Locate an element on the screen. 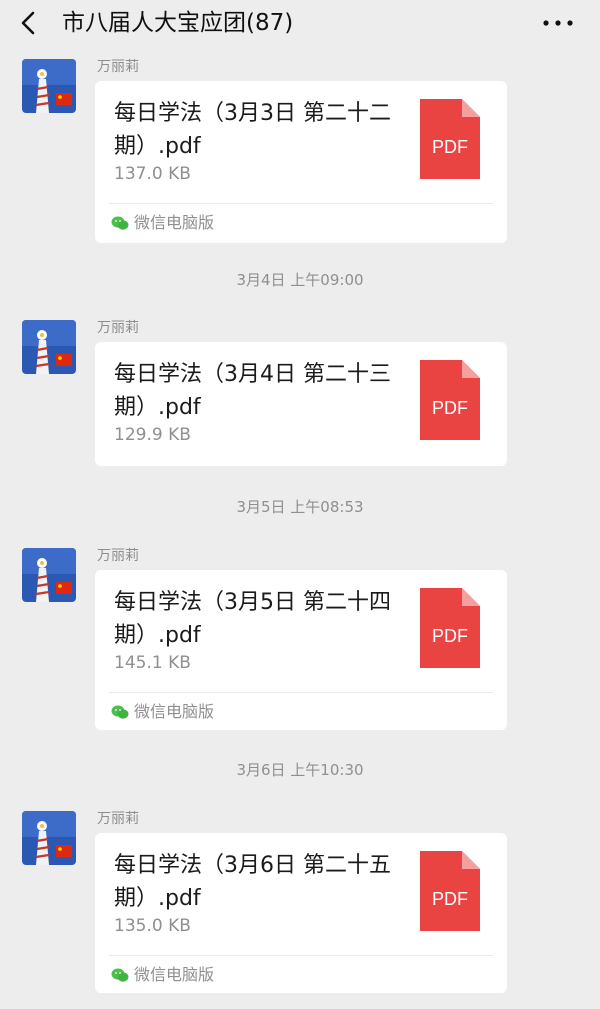 The image size is (600, 1009). file-name: 每日学法（3月3日 第二十二期）.pdf is located at coordinates (252, 130).